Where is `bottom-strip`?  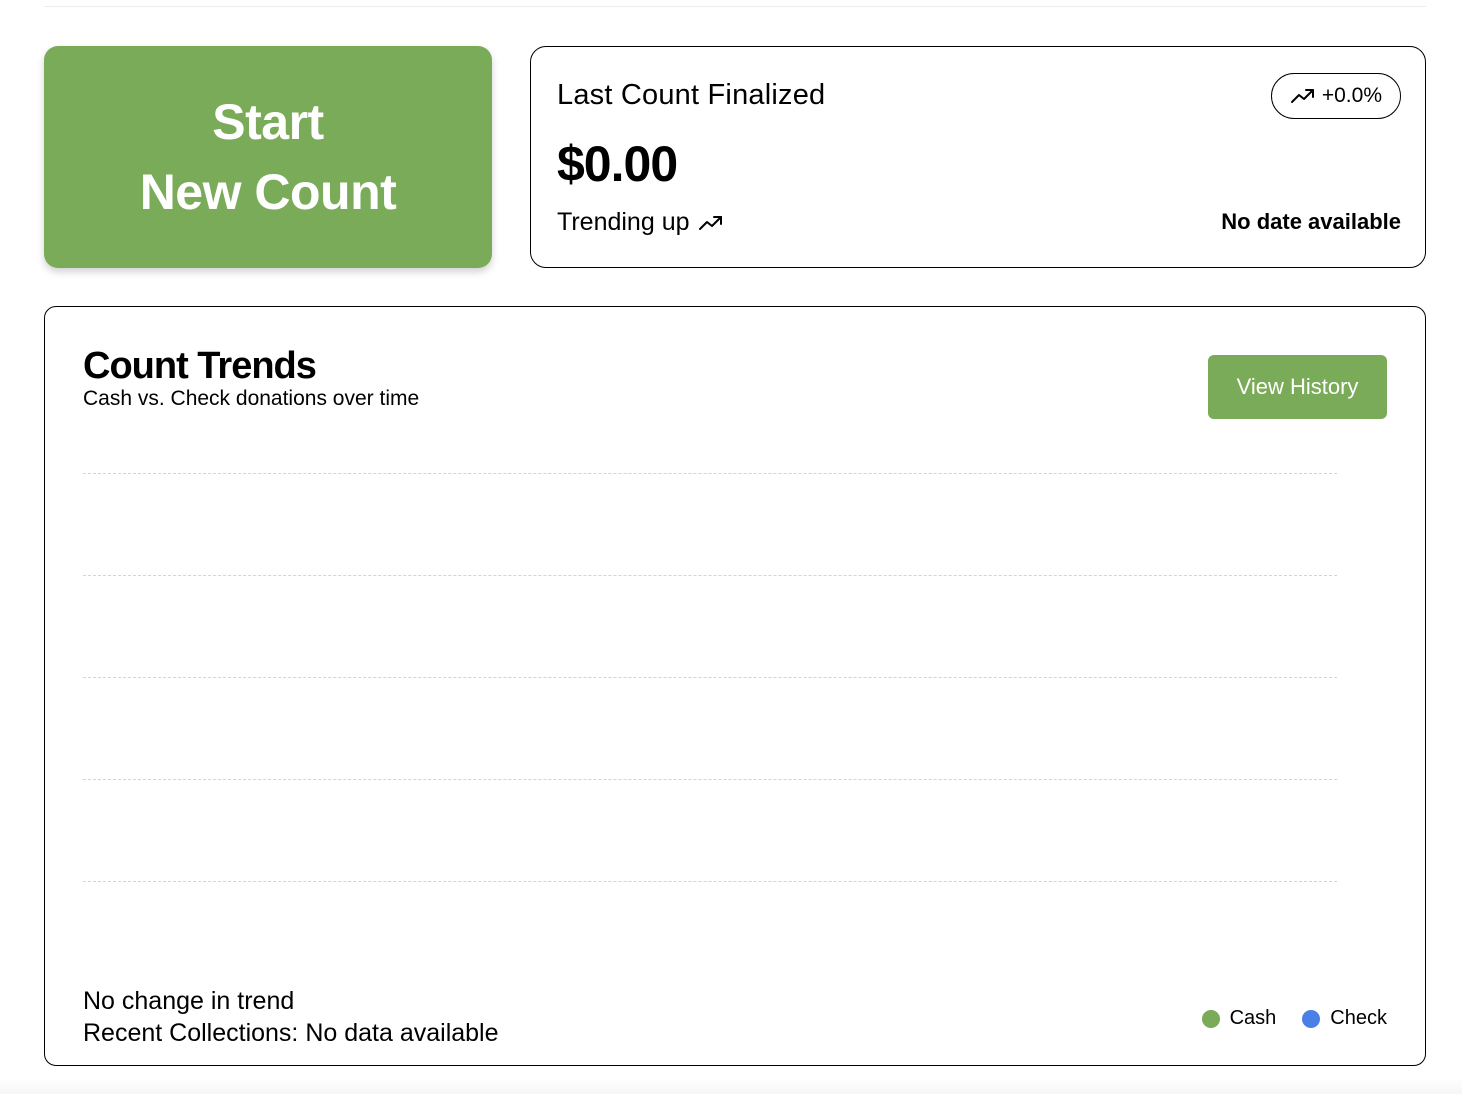
bottom-strip is located at coordinates (731, 1086).